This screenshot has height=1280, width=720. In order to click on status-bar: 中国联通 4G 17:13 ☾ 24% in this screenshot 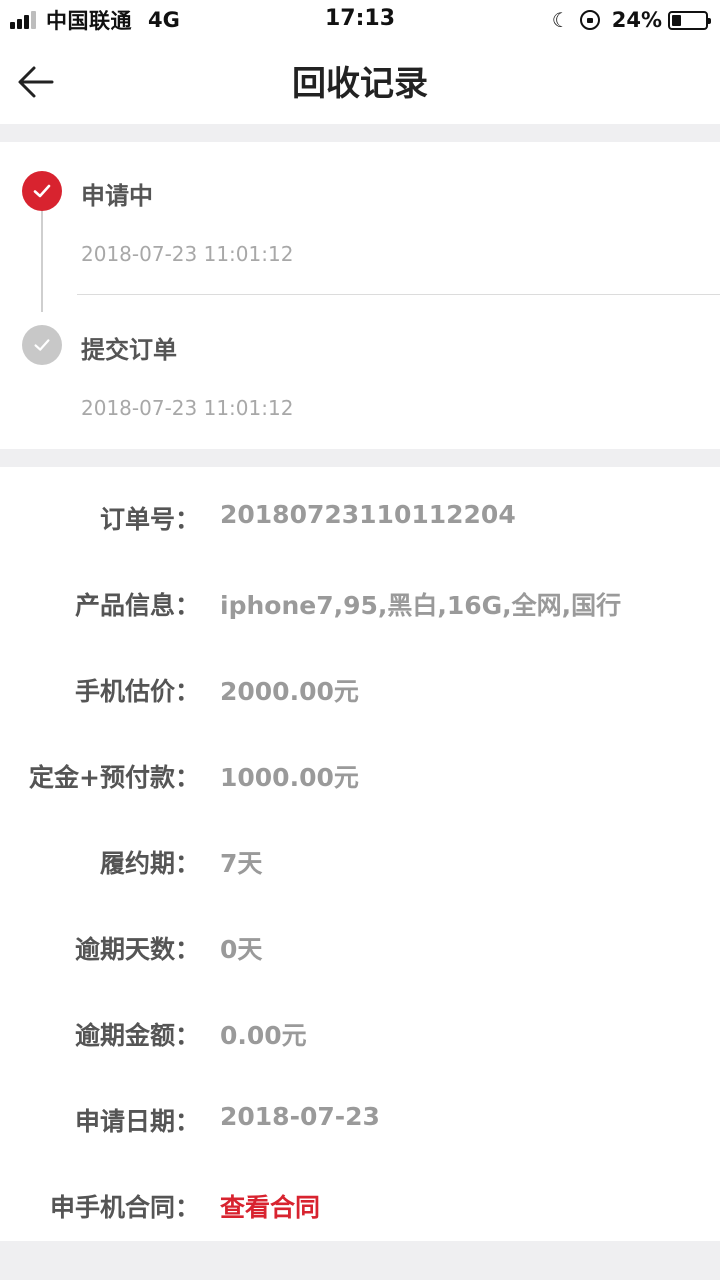, I will do `click(360, 20)`.